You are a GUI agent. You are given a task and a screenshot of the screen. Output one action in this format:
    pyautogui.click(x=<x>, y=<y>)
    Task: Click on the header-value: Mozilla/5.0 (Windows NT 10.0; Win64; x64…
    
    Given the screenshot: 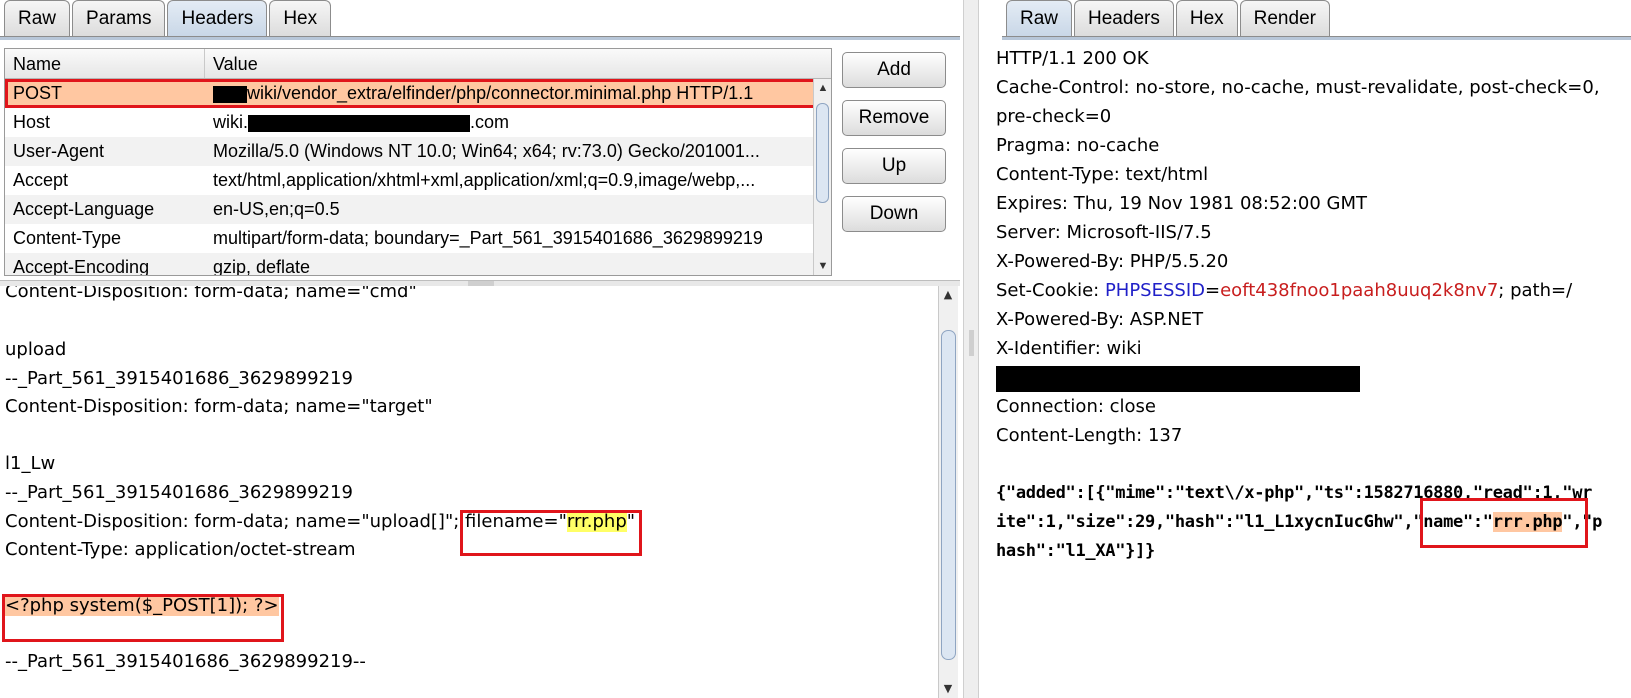 What is the action you would take?
    pyautogui.click(x=486, y=151)
    